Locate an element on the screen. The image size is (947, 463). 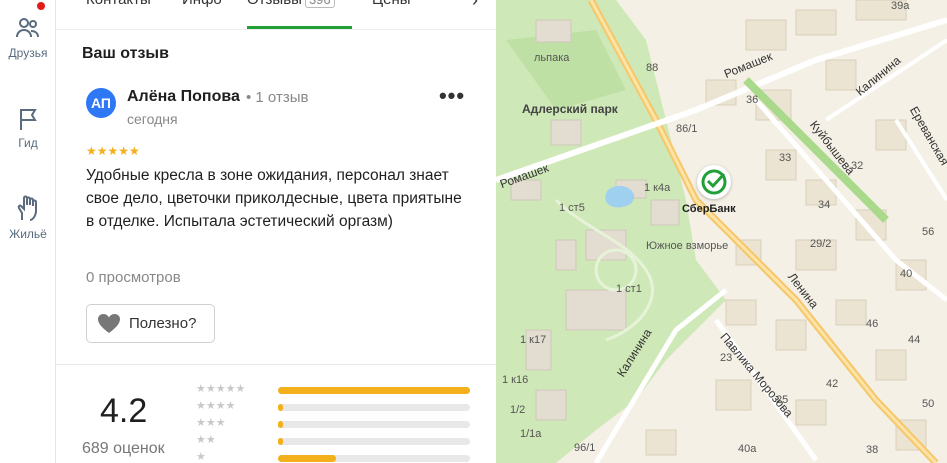
map-house-number: 40 is located at coordinates (906, 274).